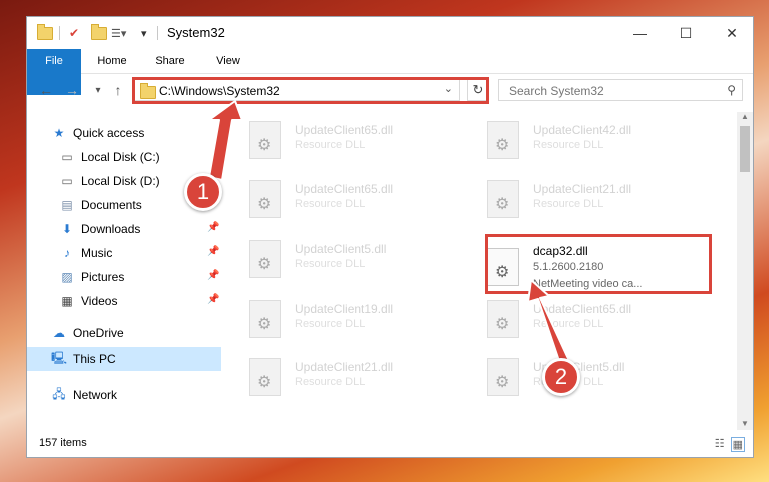  What do you see at coordinates (225, 140) in the screenshot?
I see `arrow-up-to-address` at bounding box center [225, 140].